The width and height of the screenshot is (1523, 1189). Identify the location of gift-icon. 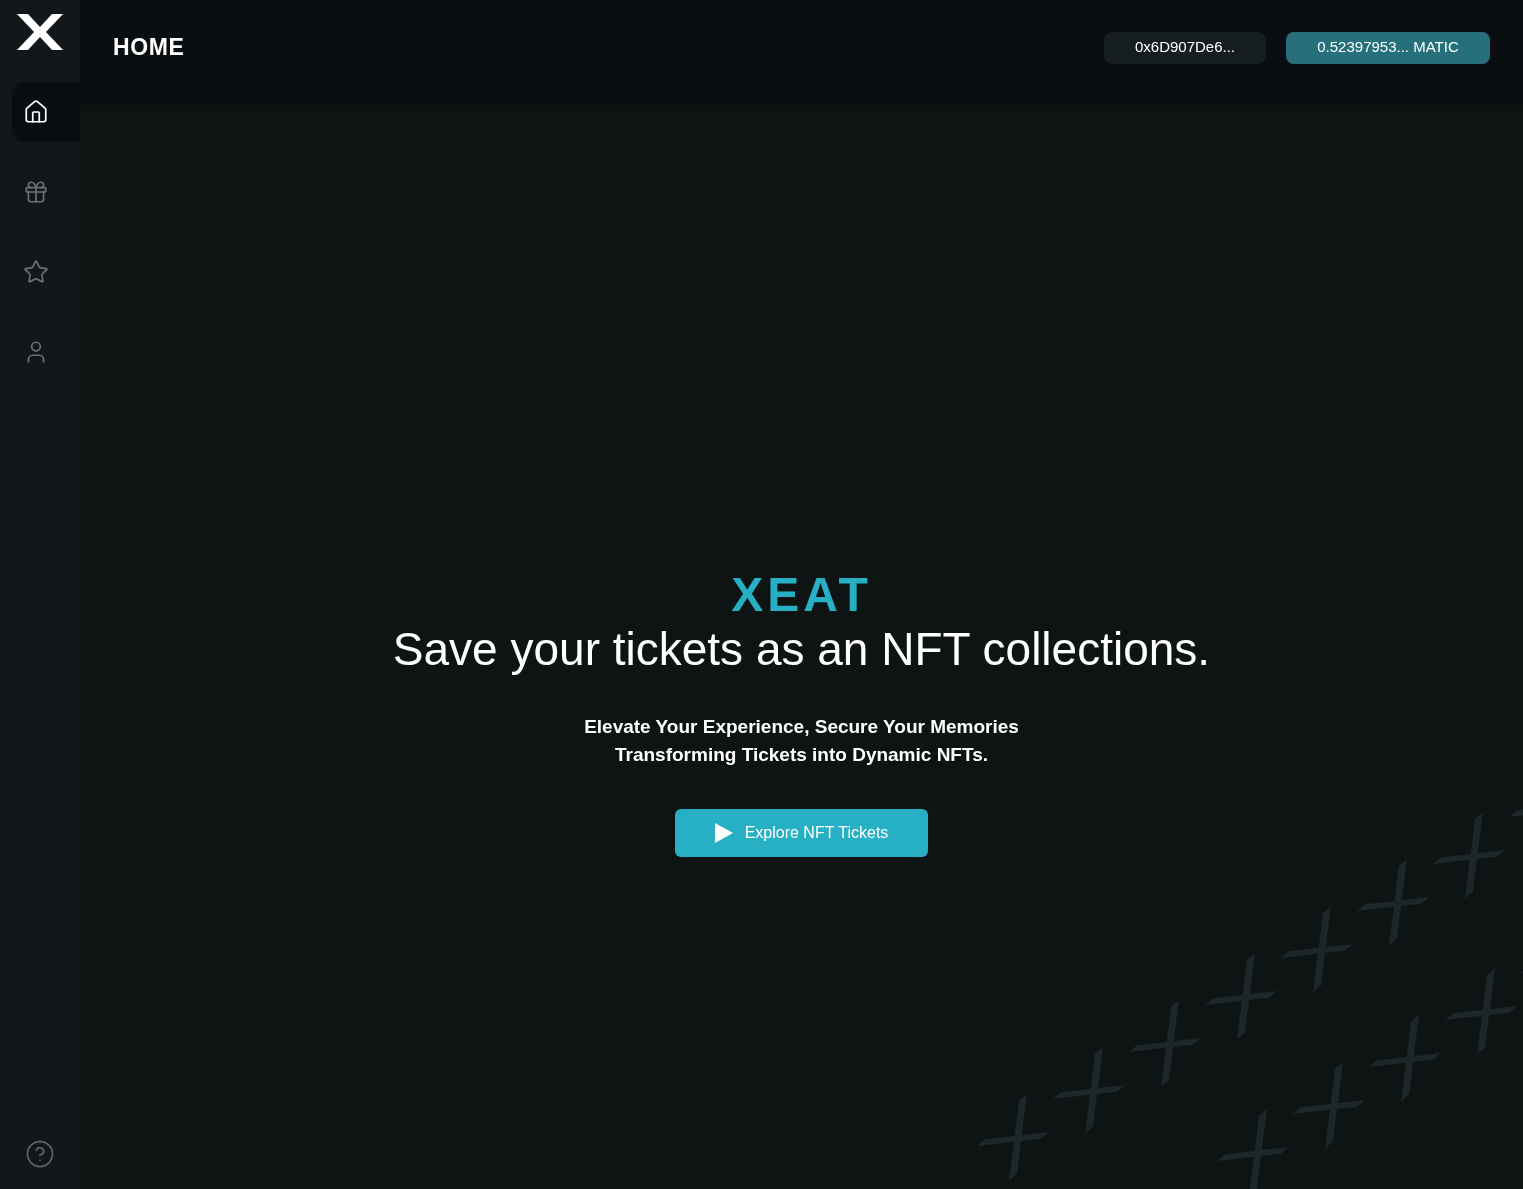
(36, 192).